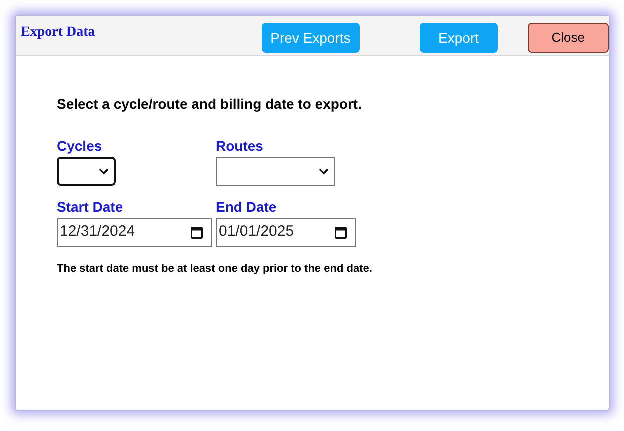 The image size is (624, 431). Describe the element at coordinates (86, 171) in the screenshot. I see `dropdown` at that location.